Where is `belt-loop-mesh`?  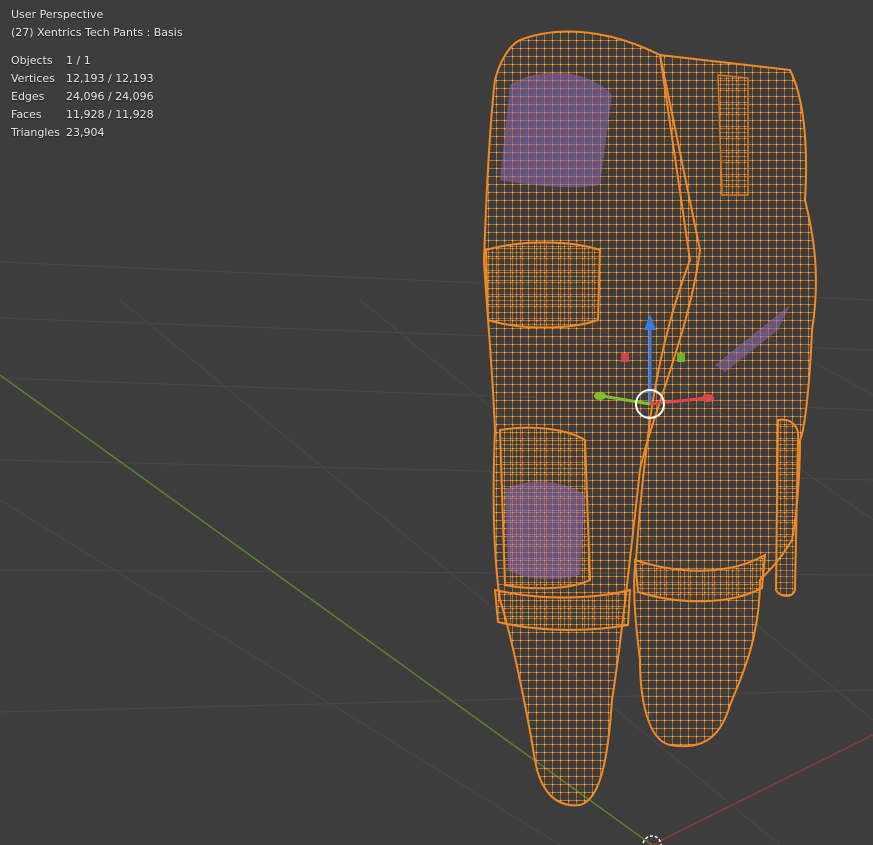 belt-loop-mesh is located at coordinates (733, 135).